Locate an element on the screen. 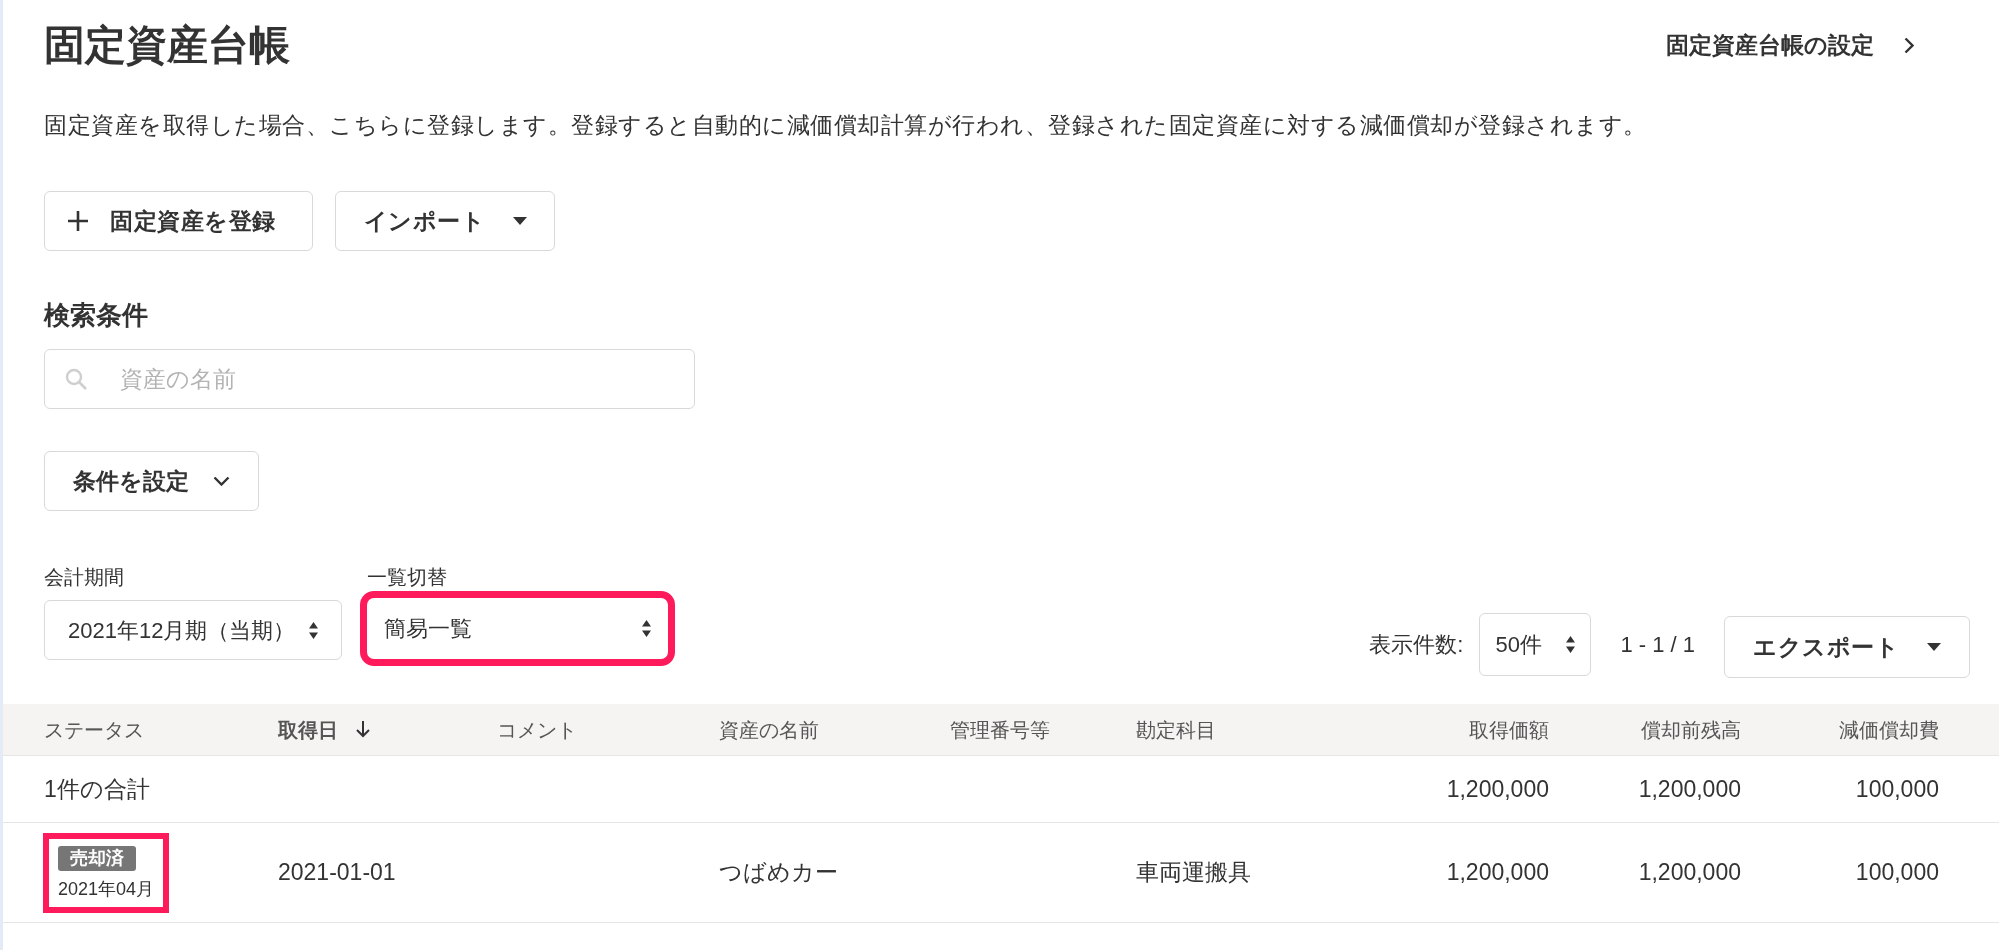  column-header: 償却前残高 is located at coordinates (1691, 730).